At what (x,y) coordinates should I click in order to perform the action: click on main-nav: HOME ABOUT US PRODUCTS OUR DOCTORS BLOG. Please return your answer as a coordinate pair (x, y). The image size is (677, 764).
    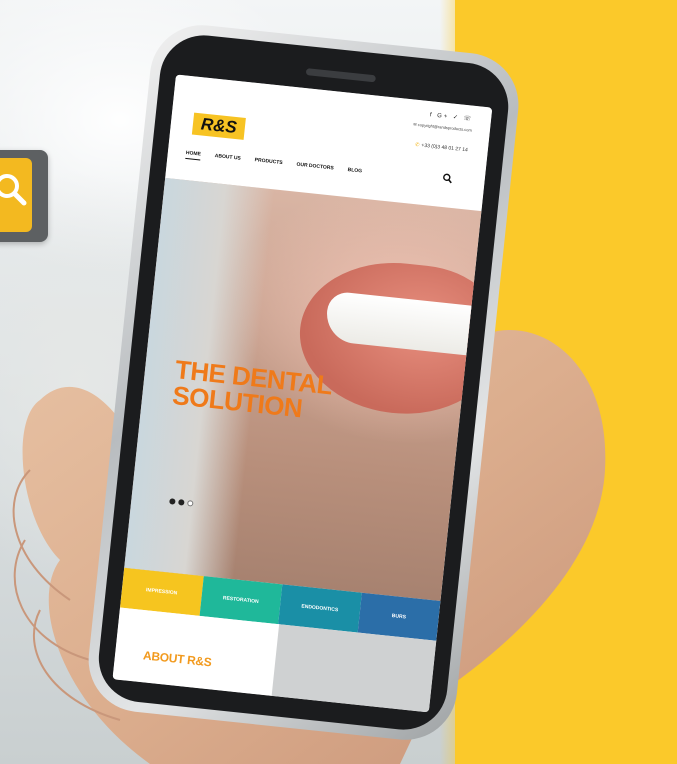
    Looking at the image, I should click on (273, 163).